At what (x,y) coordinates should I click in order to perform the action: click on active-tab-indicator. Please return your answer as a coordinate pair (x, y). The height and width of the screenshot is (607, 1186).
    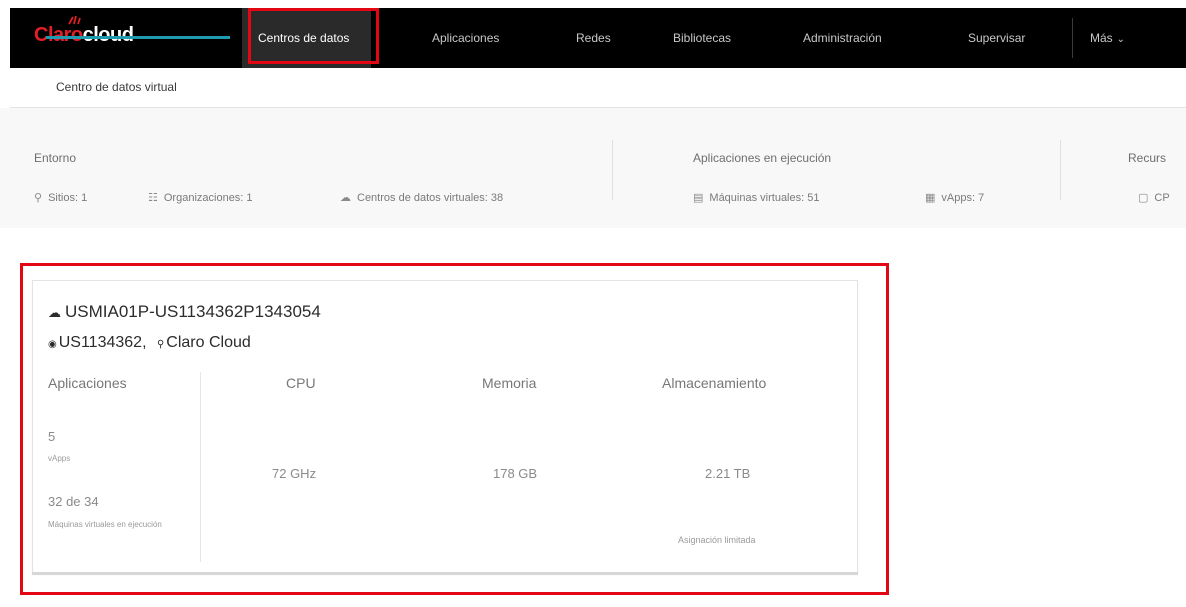
    Looking at the image, I should click on (138, 37).